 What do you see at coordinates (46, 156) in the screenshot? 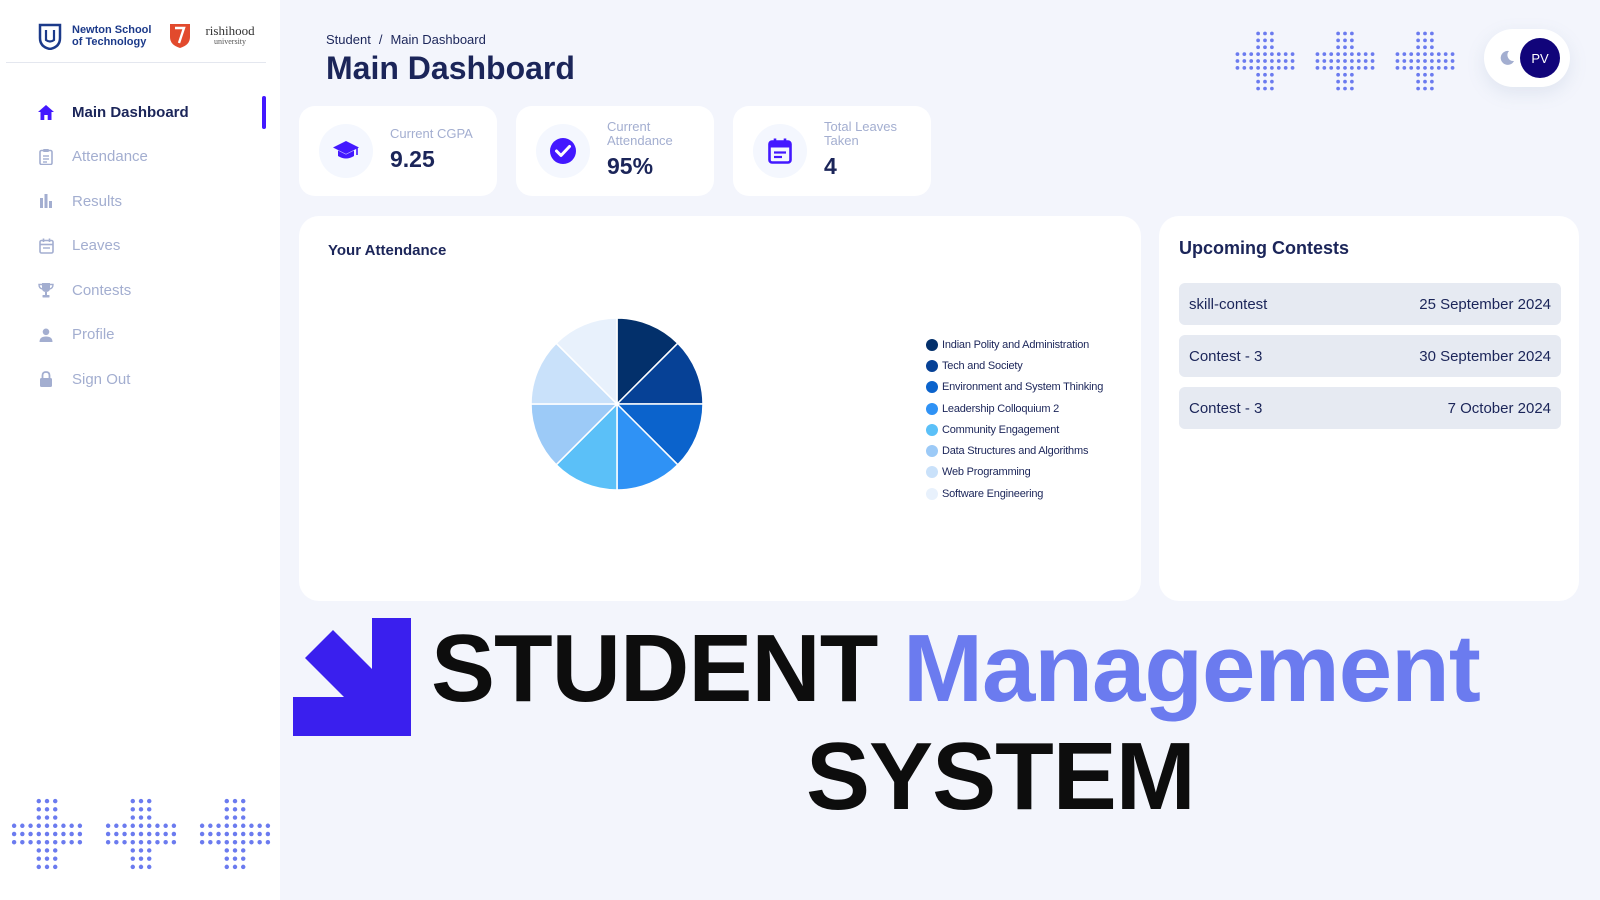
I see `clipboard-icon` at bounding box center [46, 156].